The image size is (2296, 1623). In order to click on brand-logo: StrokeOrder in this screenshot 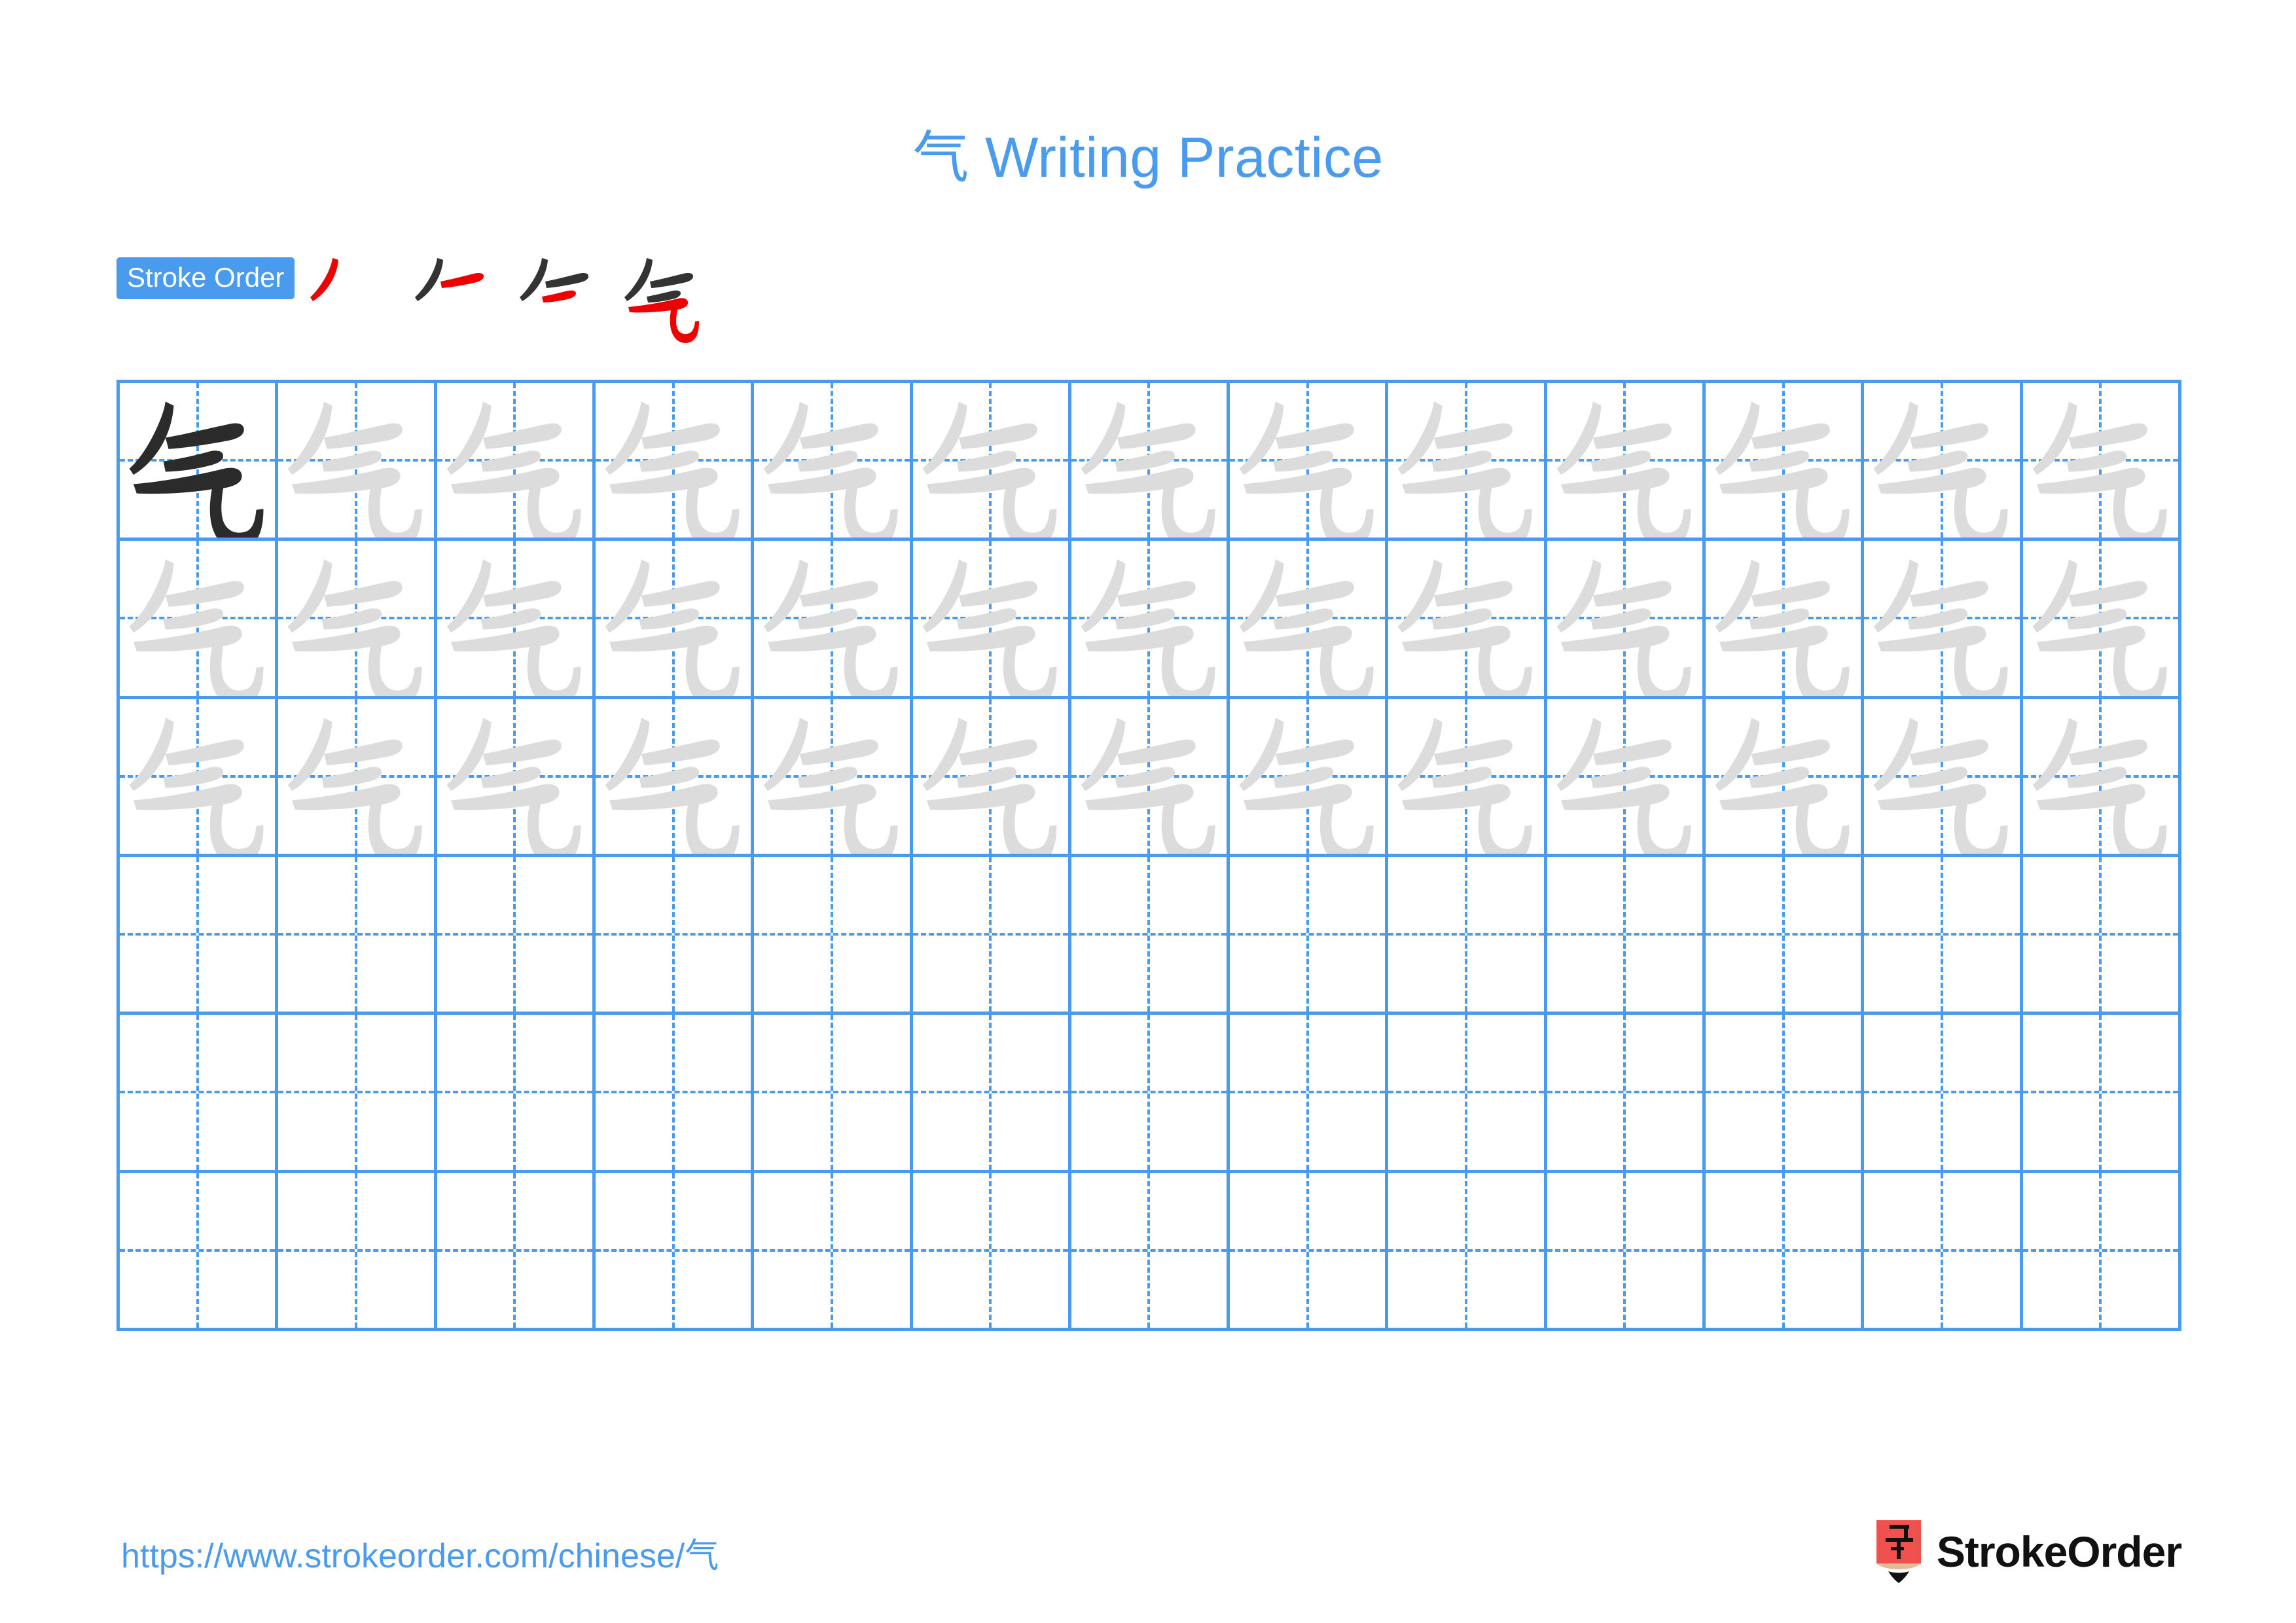, I will do `click(2028, 1551)`.